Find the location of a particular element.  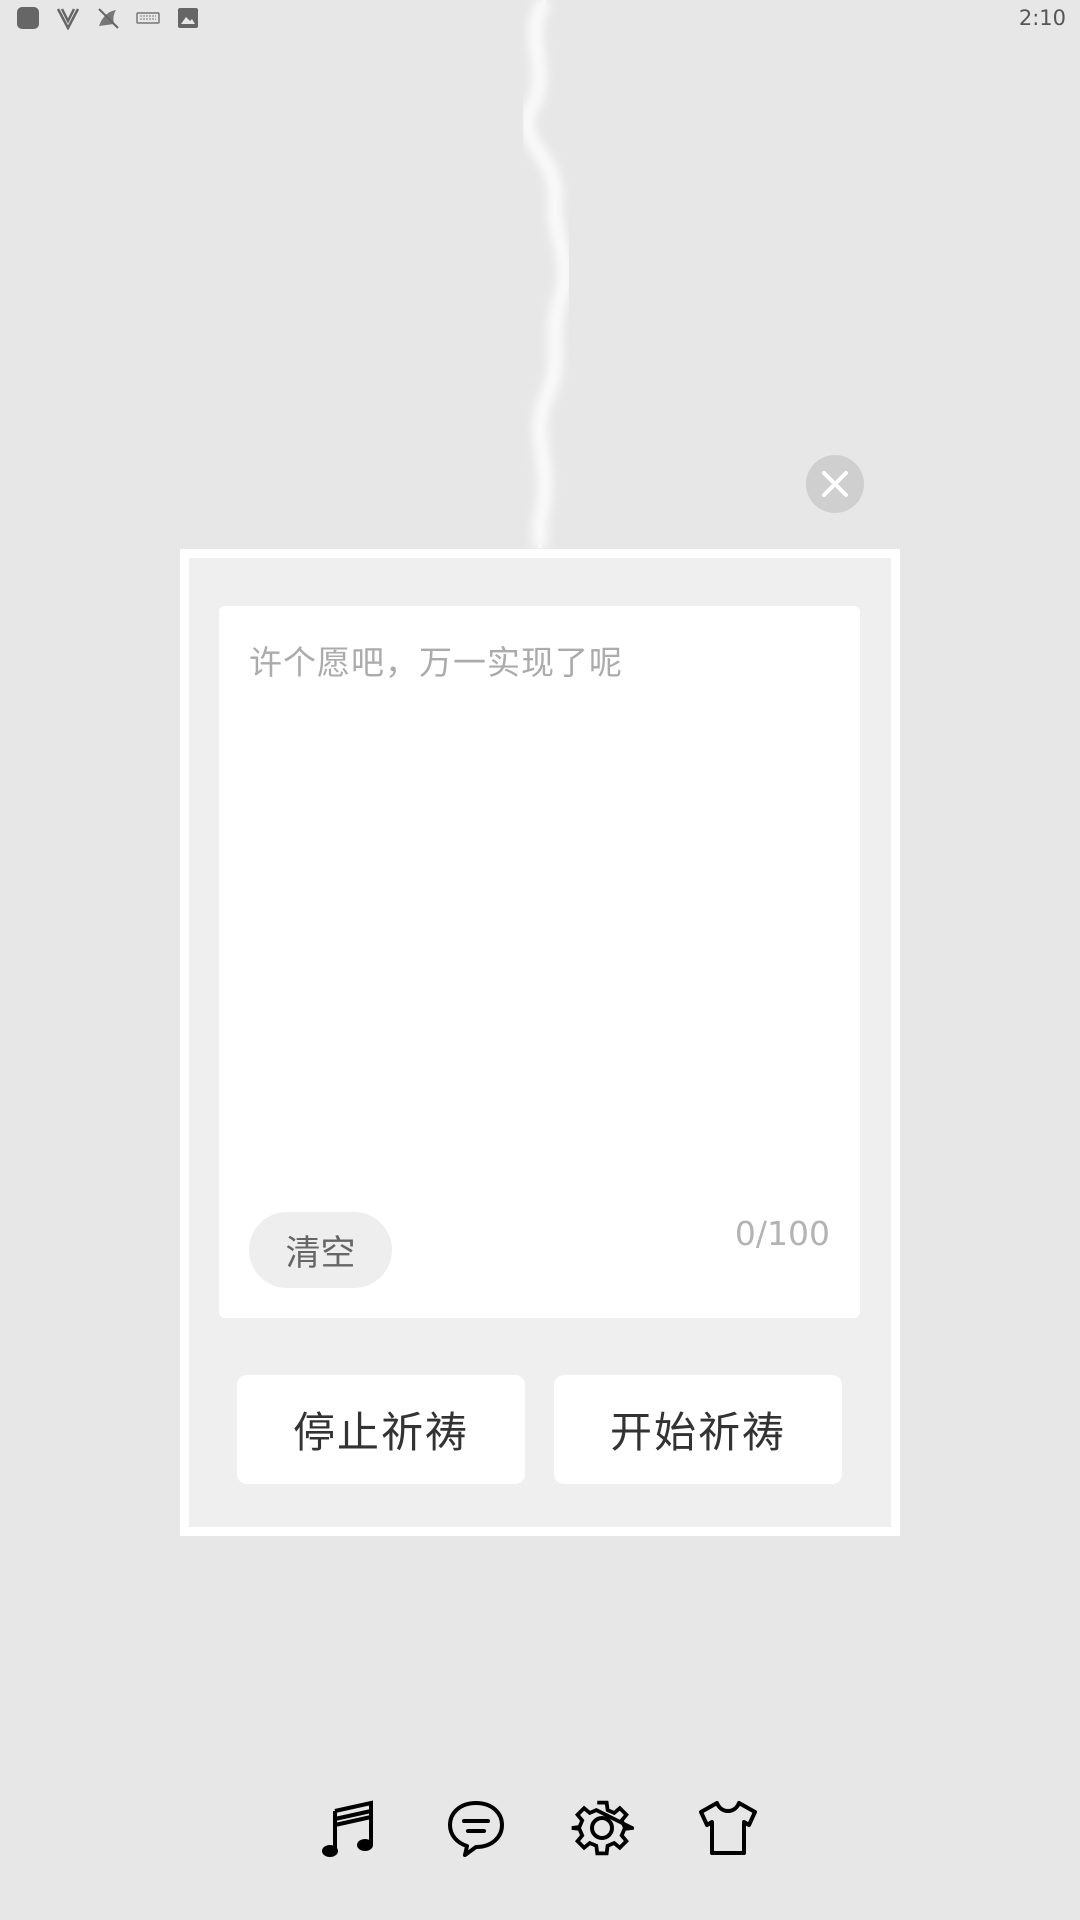

settings-icon is located at coordinates (602, 1828).